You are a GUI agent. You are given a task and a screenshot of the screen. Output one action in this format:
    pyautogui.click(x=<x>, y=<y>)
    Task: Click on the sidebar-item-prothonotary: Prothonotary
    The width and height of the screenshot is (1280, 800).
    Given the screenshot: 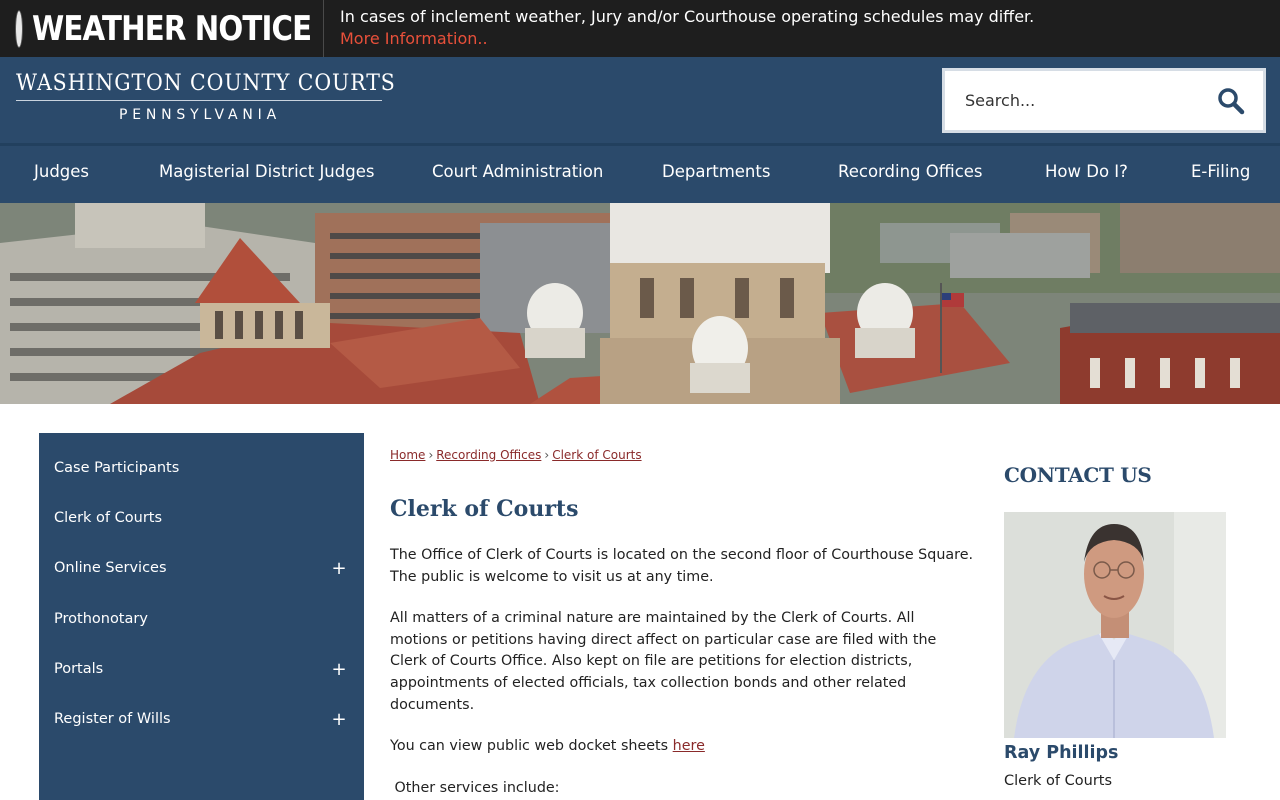 What is the action you would take?
    pyautogui.click(x=201, y=619)
    